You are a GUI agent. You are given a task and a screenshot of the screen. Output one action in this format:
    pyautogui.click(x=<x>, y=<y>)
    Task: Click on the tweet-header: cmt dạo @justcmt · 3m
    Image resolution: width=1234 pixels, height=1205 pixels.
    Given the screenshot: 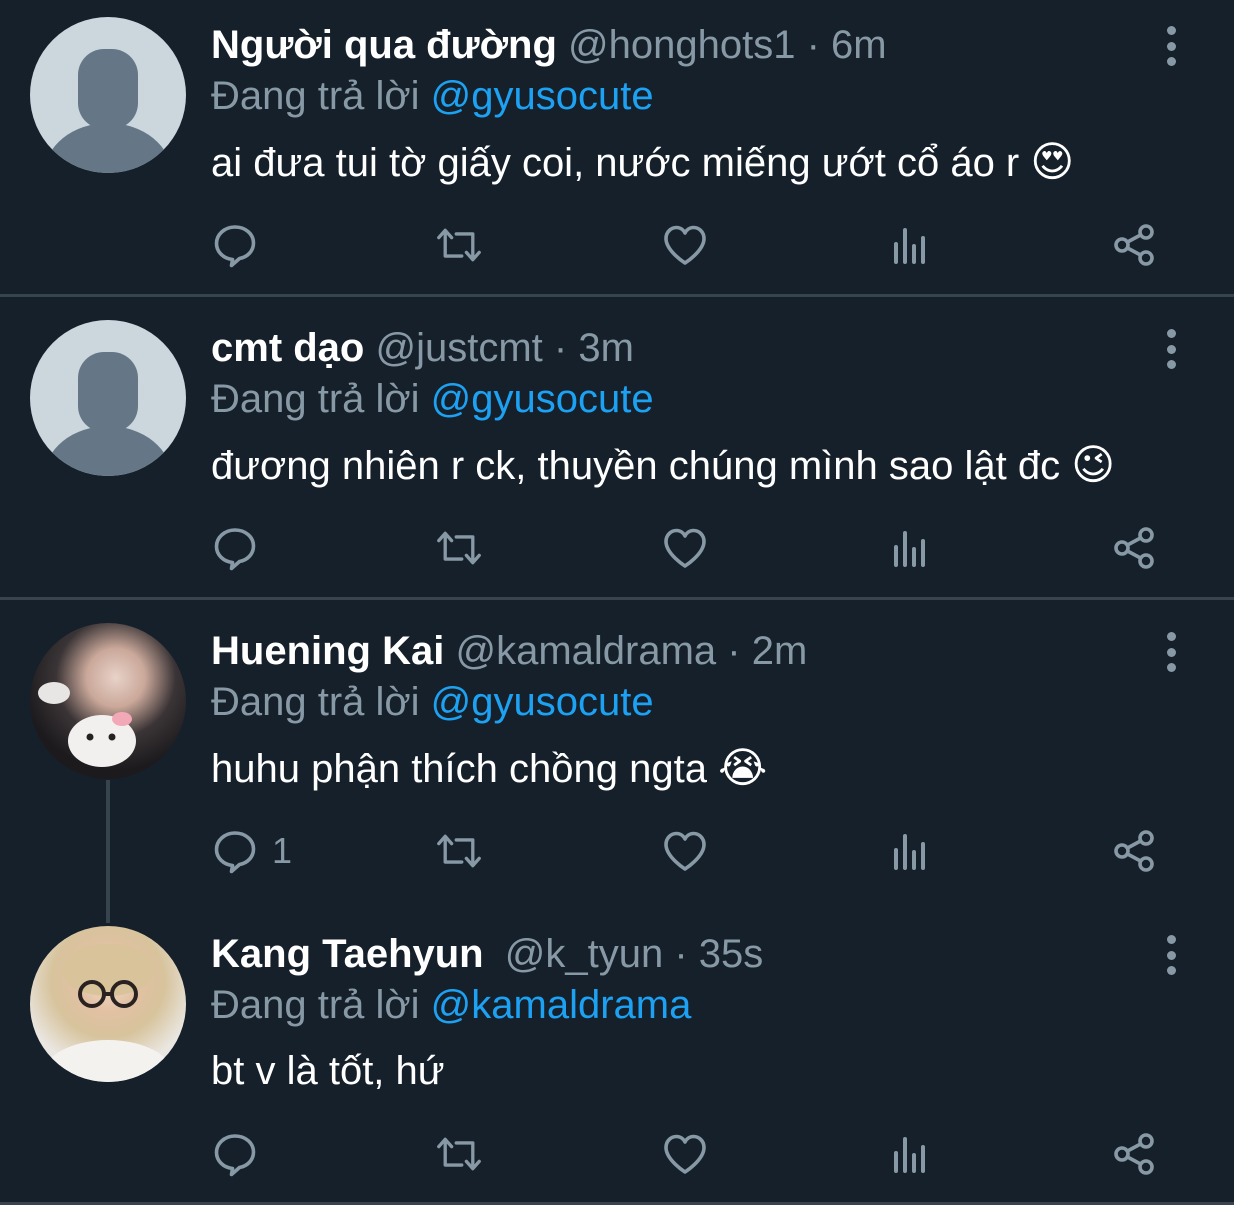 What is the action you would take?
    pyautogui.click(x=422, y=348)
    